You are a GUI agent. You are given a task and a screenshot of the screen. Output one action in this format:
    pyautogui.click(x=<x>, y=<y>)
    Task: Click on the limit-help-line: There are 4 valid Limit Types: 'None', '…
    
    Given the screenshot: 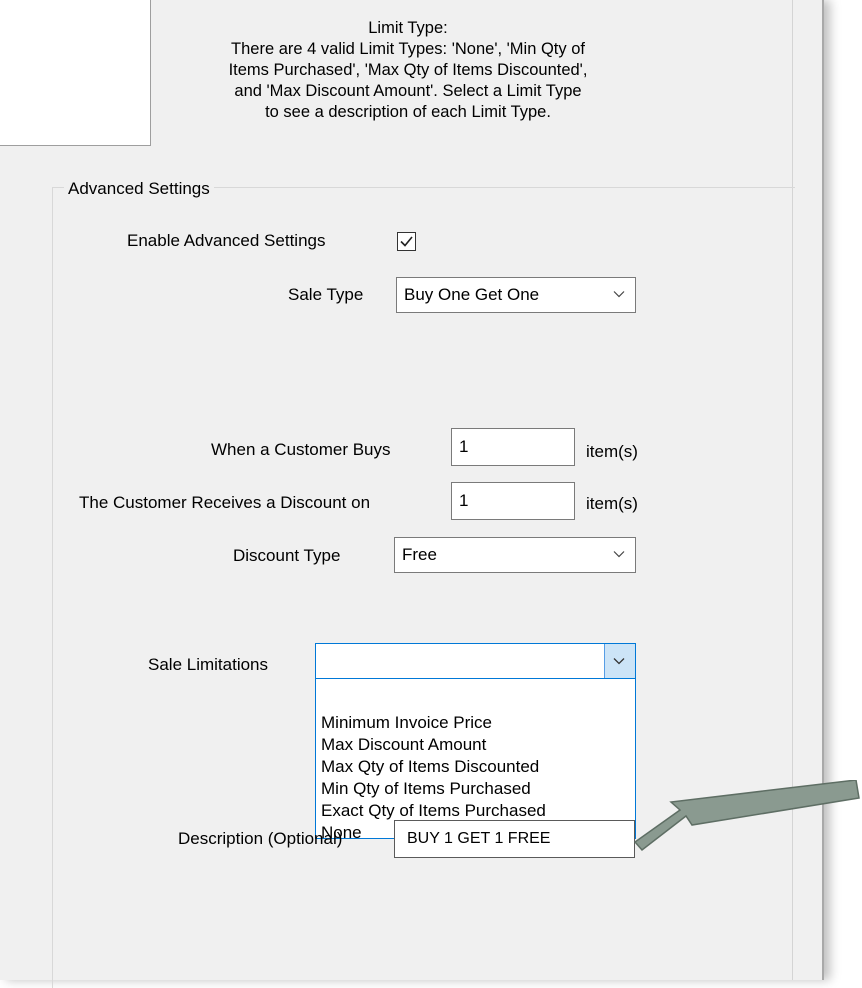 What is the action you would take?
    pyautogui.click(x=408, y=49)
    